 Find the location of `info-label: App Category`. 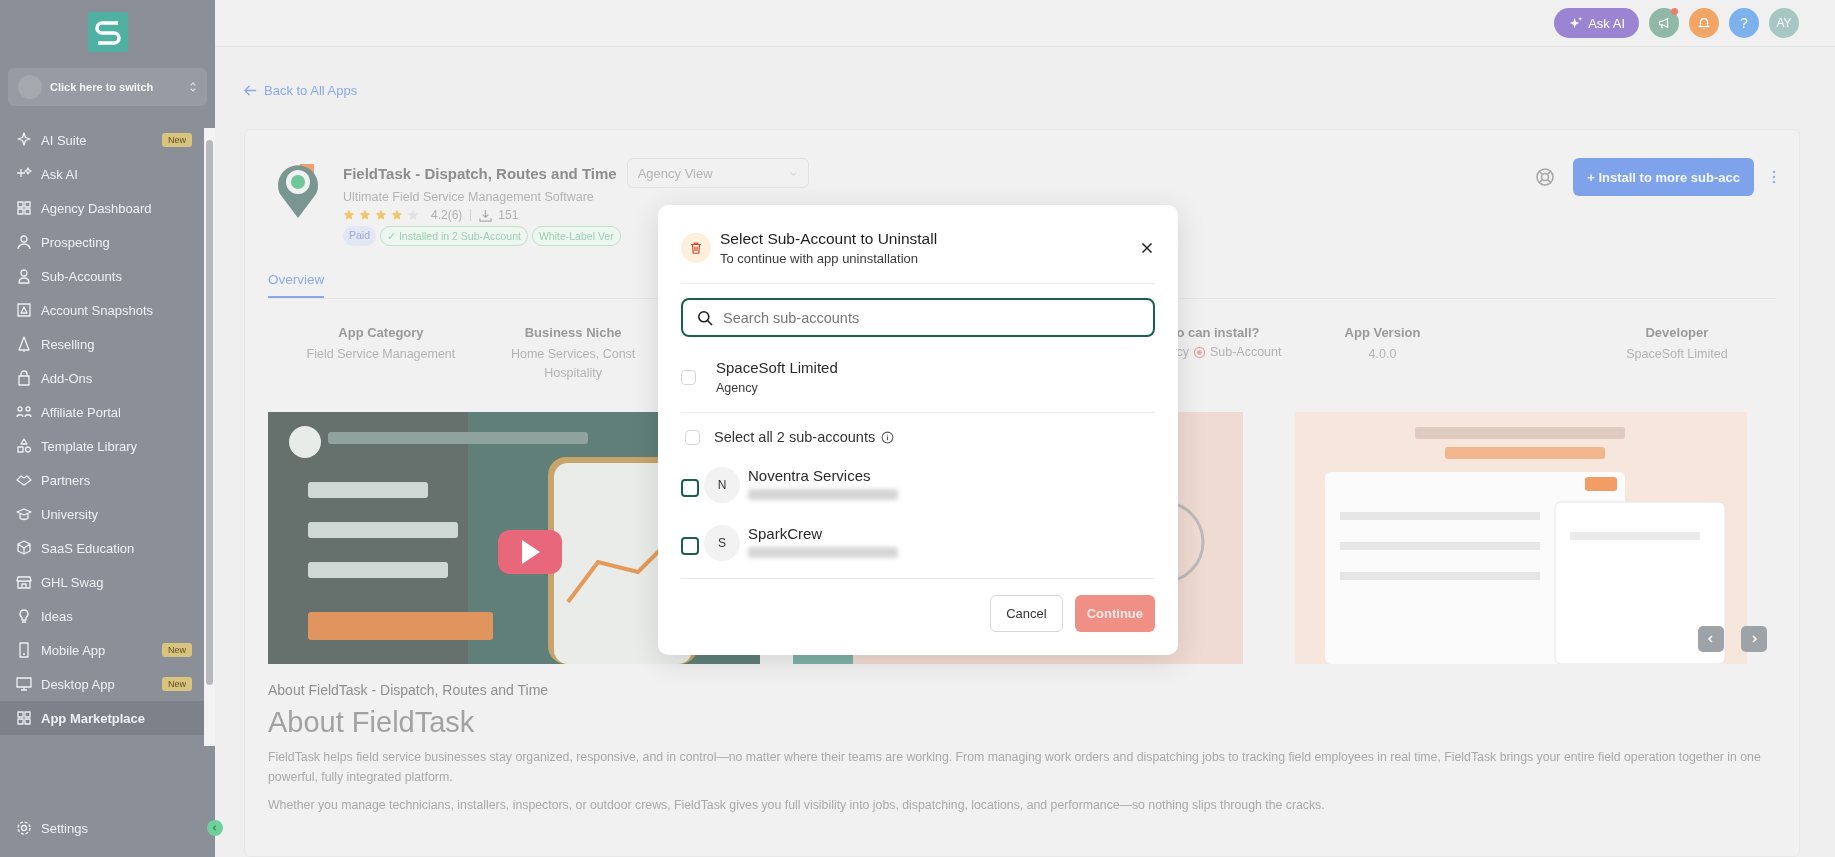

info-label: App Category is located at coordinates (381, 332).